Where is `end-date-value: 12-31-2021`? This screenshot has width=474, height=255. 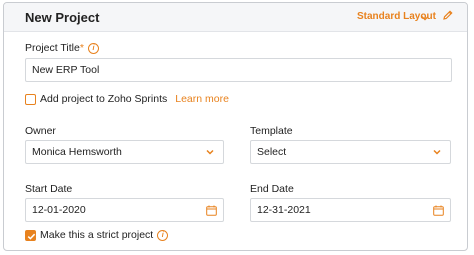 end-date-value: 12-31-2021 is located at coordinates (284, 210).